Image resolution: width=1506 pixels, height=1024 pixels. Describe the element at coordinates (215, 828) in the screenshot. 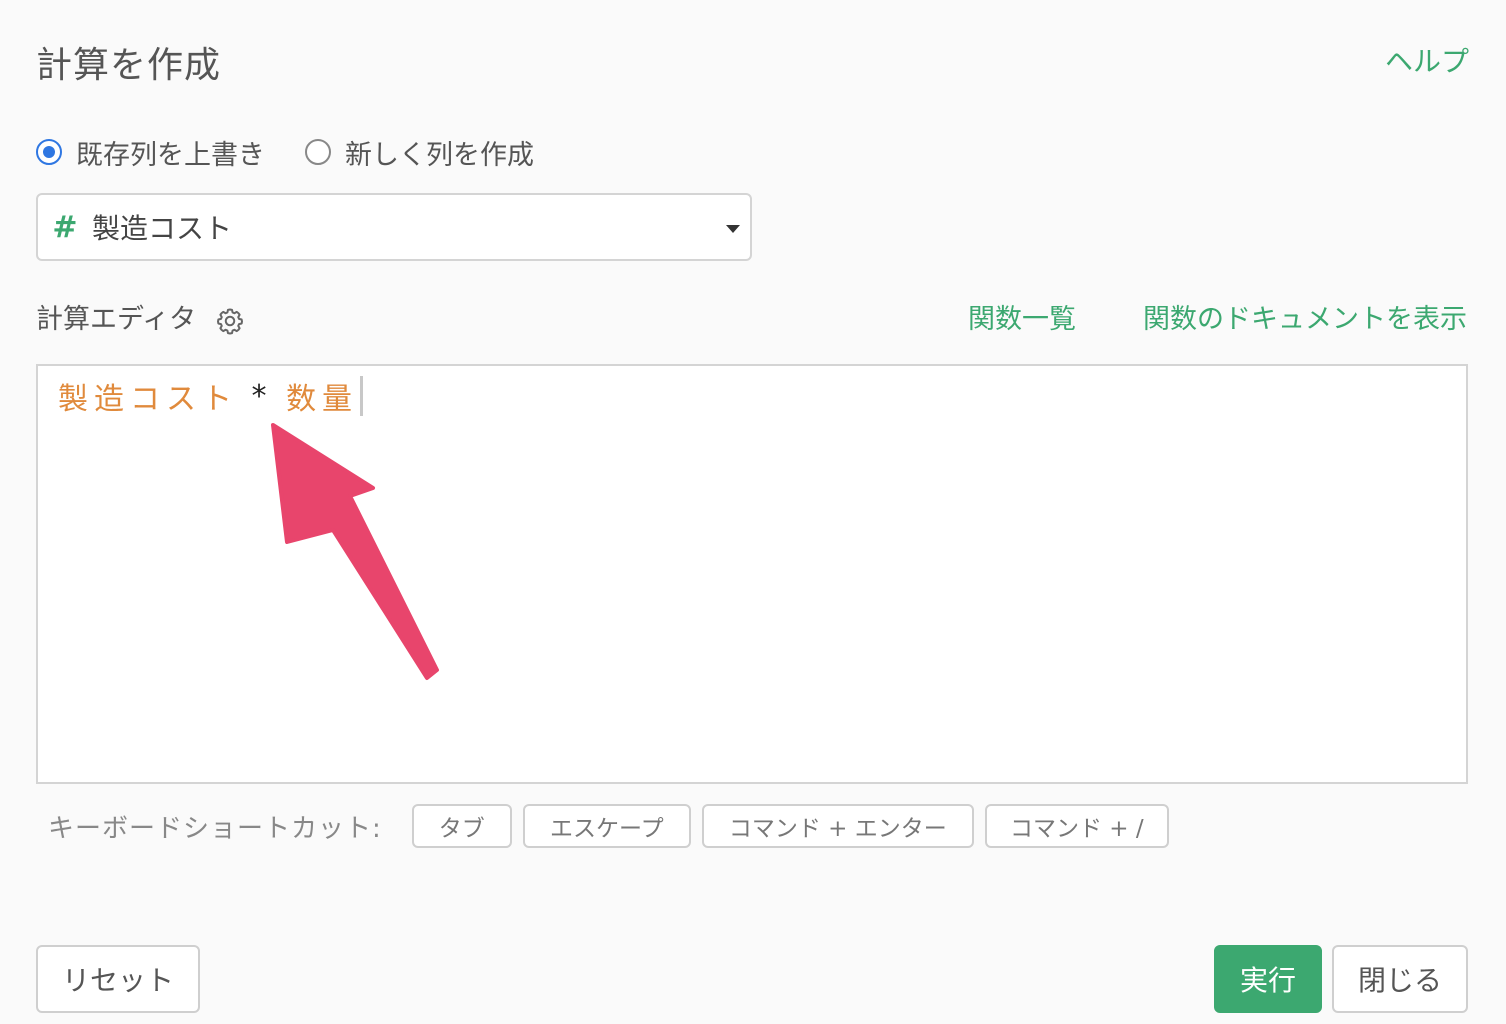

I see `shortcuts-label: キーボードショートカット:` at that location.